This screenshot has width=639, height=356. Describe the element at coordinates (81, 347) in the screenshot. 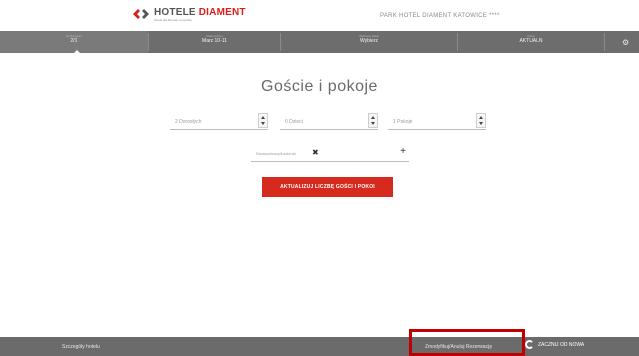

I see `hotel-details-link: Szczegóły hotelu` at that location.